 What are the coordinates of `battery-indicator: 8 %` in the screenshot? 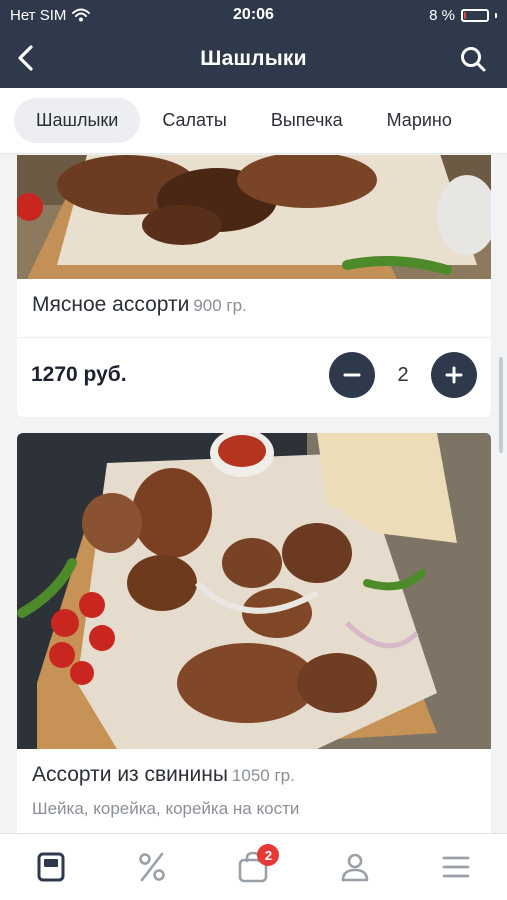 It's located at (463, 15).